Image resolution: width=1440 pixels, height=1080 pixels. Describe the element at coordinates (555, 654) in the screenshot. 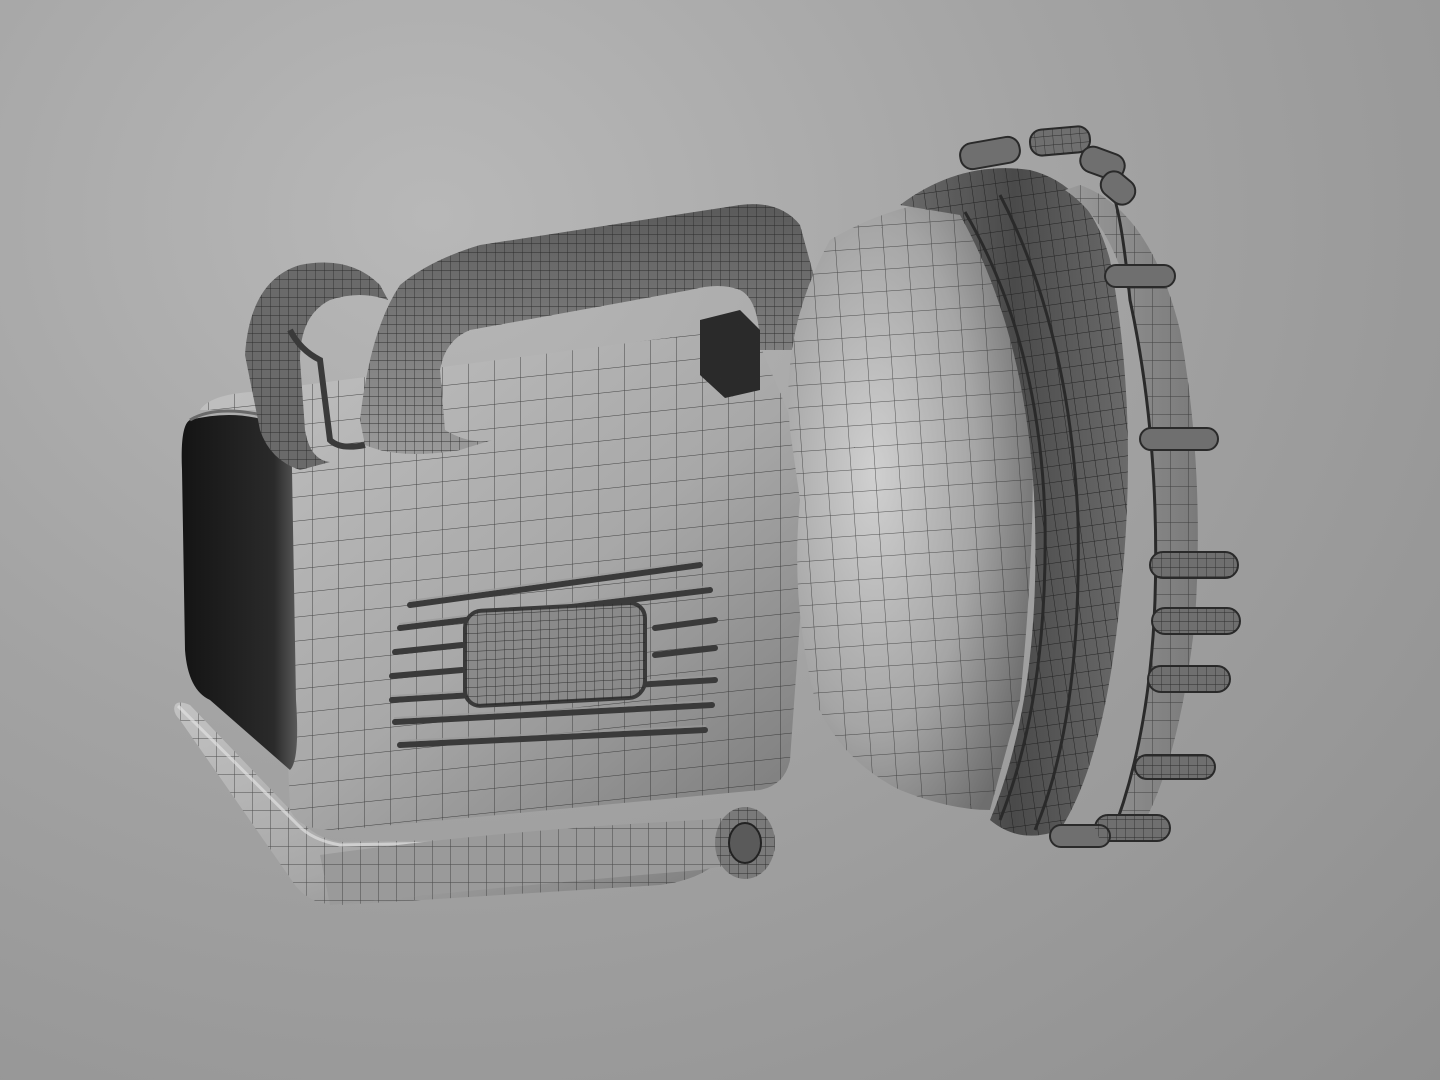

I see `vent-panel` at that location.